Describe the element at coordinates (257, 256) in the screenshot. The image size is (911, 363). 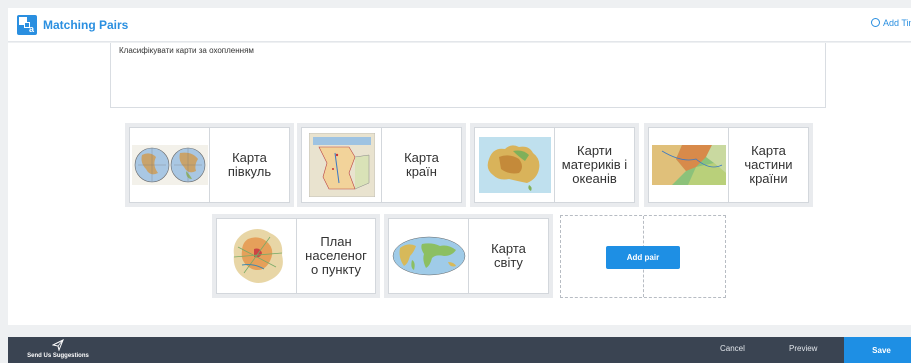
I see `settlement-plan-image` at that location.